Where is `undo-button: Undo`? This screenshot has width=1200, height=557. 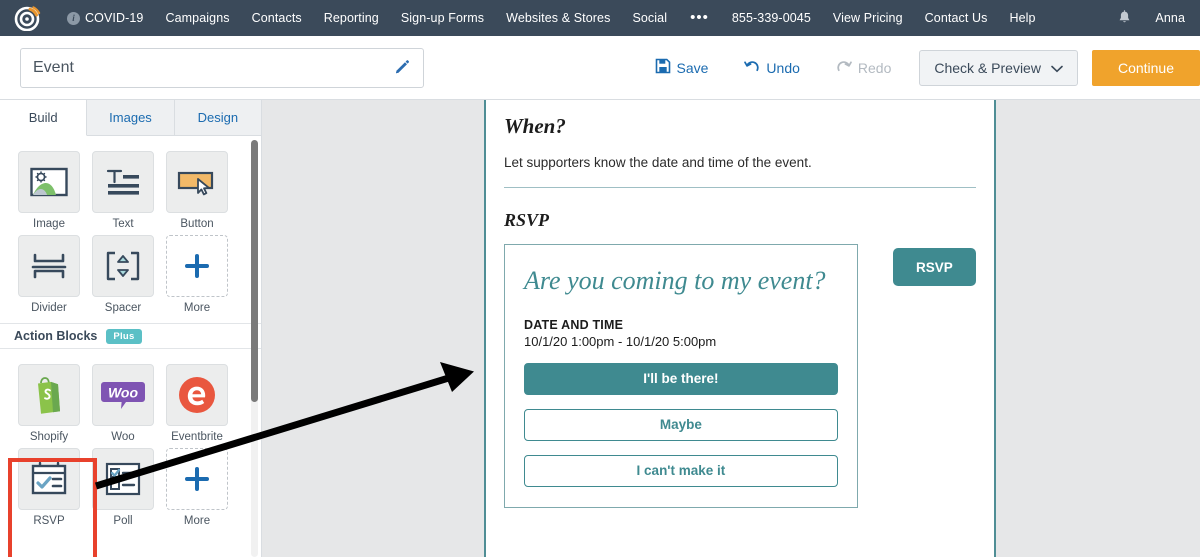 undo-button: Undo is located at coordinates (771, 67).